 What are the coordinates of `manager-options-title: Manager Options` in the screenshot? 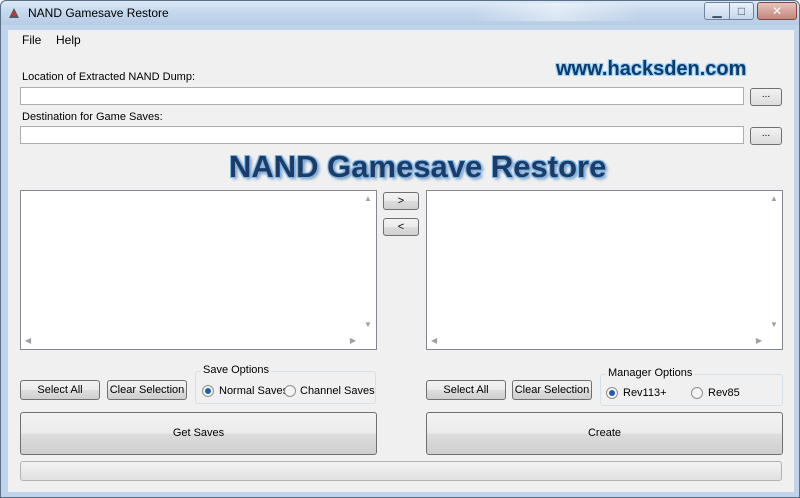 It's located at (650, 373).